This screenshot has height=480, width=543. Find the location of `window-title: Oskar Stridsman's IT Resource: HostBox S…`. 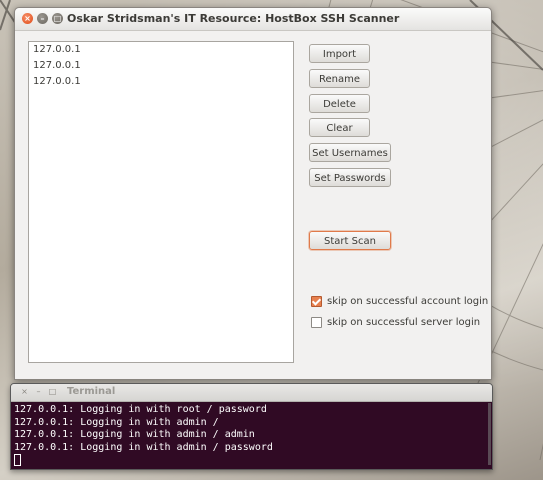

window-title: Oskar Stridsman's IT Resource: HostBox S… is located at coordinates (233, 18).